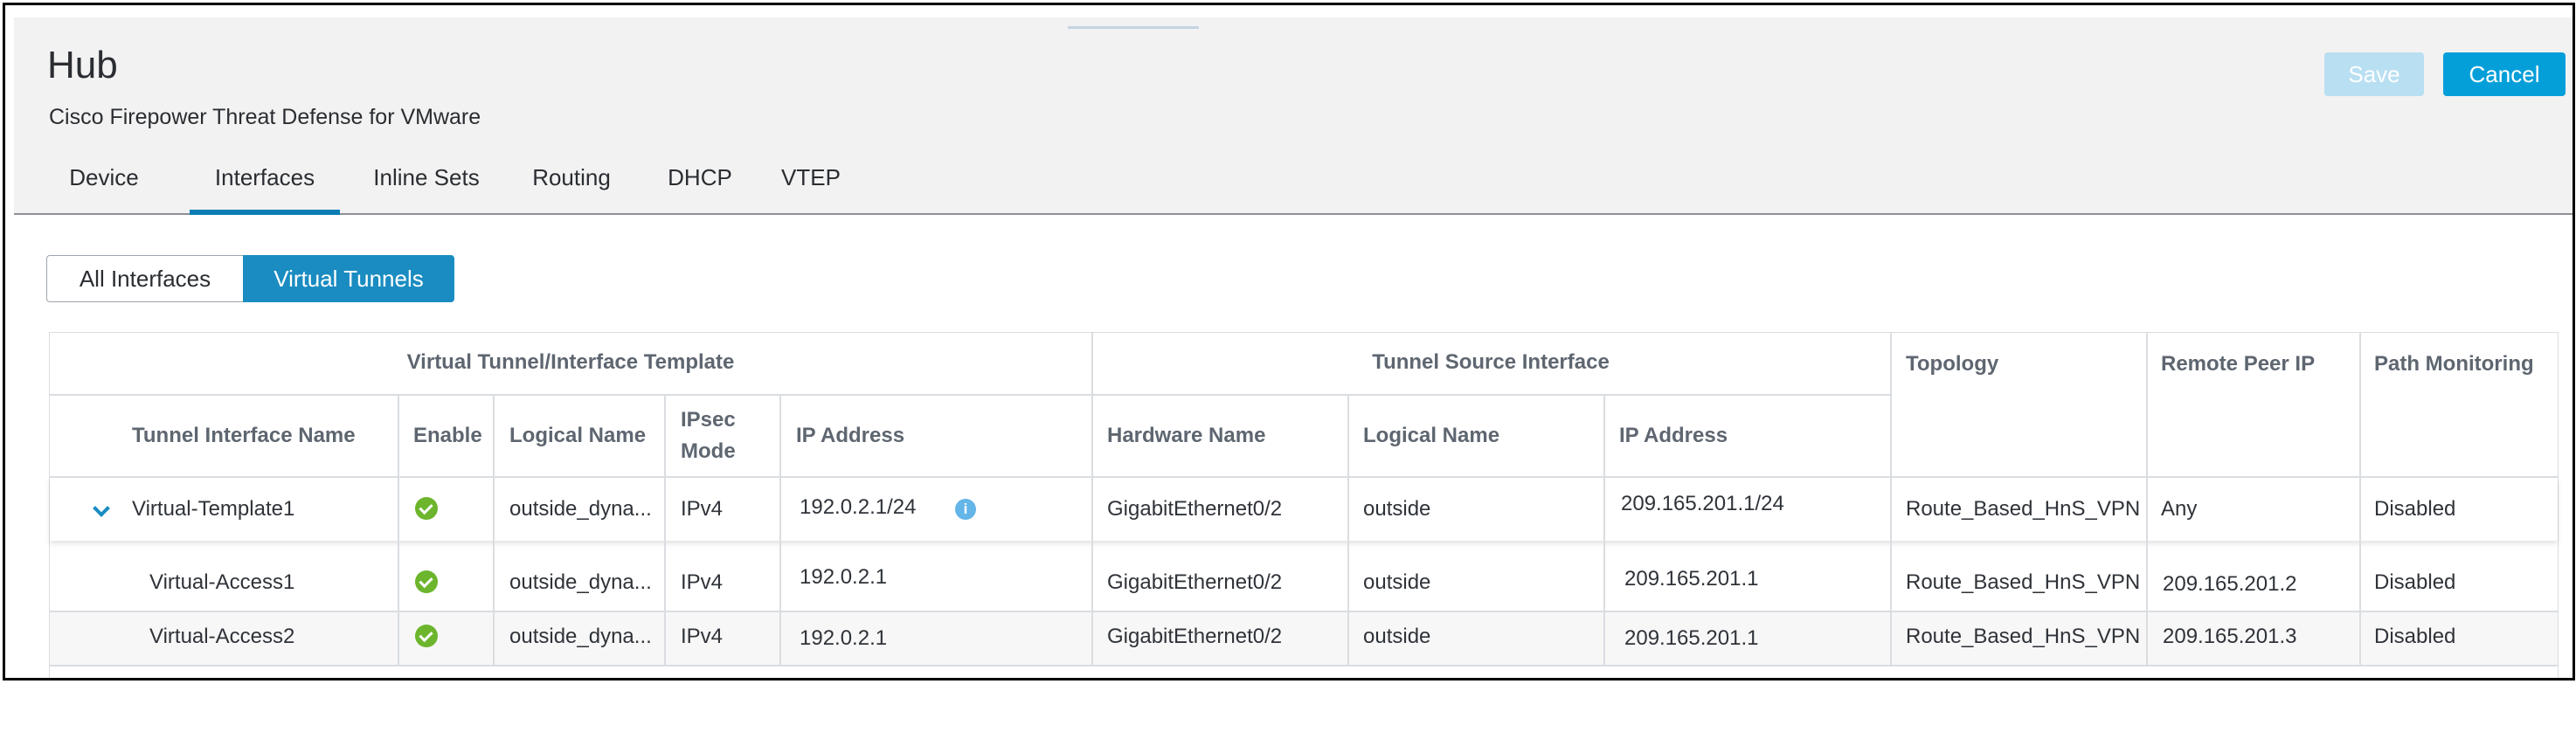  Describe the element at coordinates (2230, 637) in the screenshot. I see `remote-peer-ip: 209.165.201.3` at that location.